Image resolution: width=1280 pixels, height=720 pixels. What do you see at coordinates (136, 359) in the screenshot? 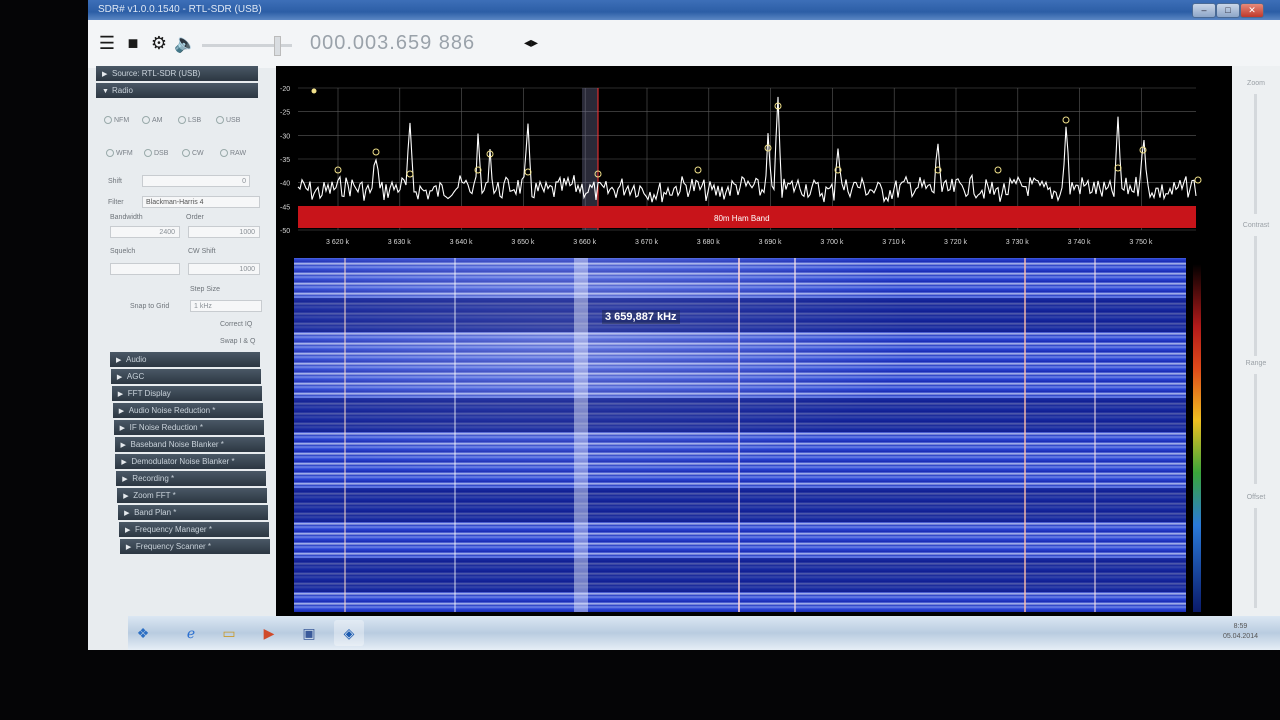
I see `plugin-panel-label: Audio` at bounding box center [136, 359].